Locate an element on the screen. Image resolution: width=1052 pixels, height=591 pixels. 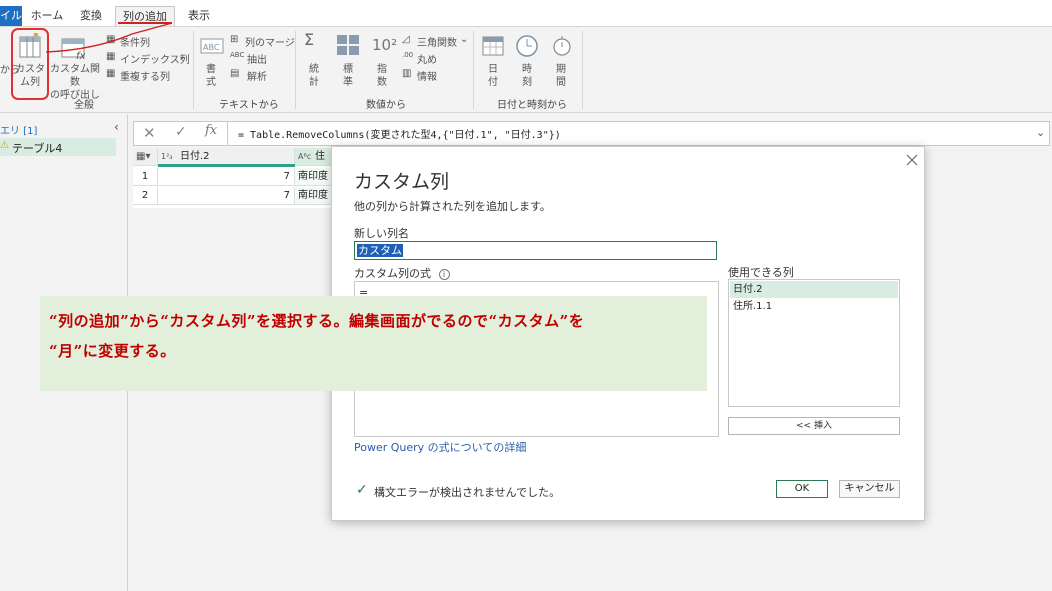
data-grid: ▦▾ 1²₃ 日付.2 ▾ Aᴮc 住所 1 7 南印度 2 7 南印度 is located at coordinates (233, 178).